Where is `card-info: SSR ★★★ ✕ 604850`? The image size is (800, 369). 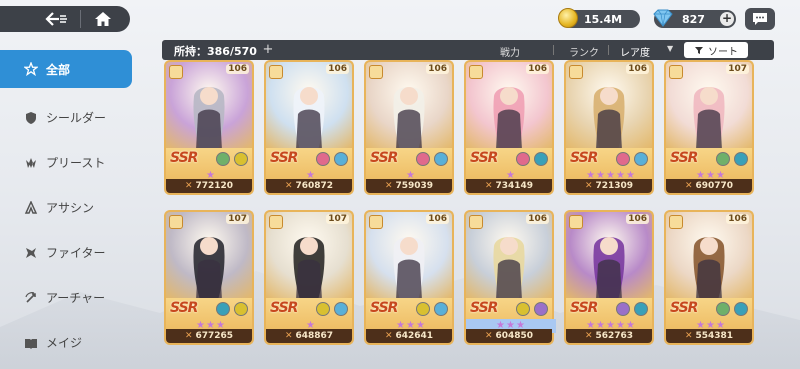
card-info: SSR ★★★ ✕ 604850 is located at coordinates (510, 321).